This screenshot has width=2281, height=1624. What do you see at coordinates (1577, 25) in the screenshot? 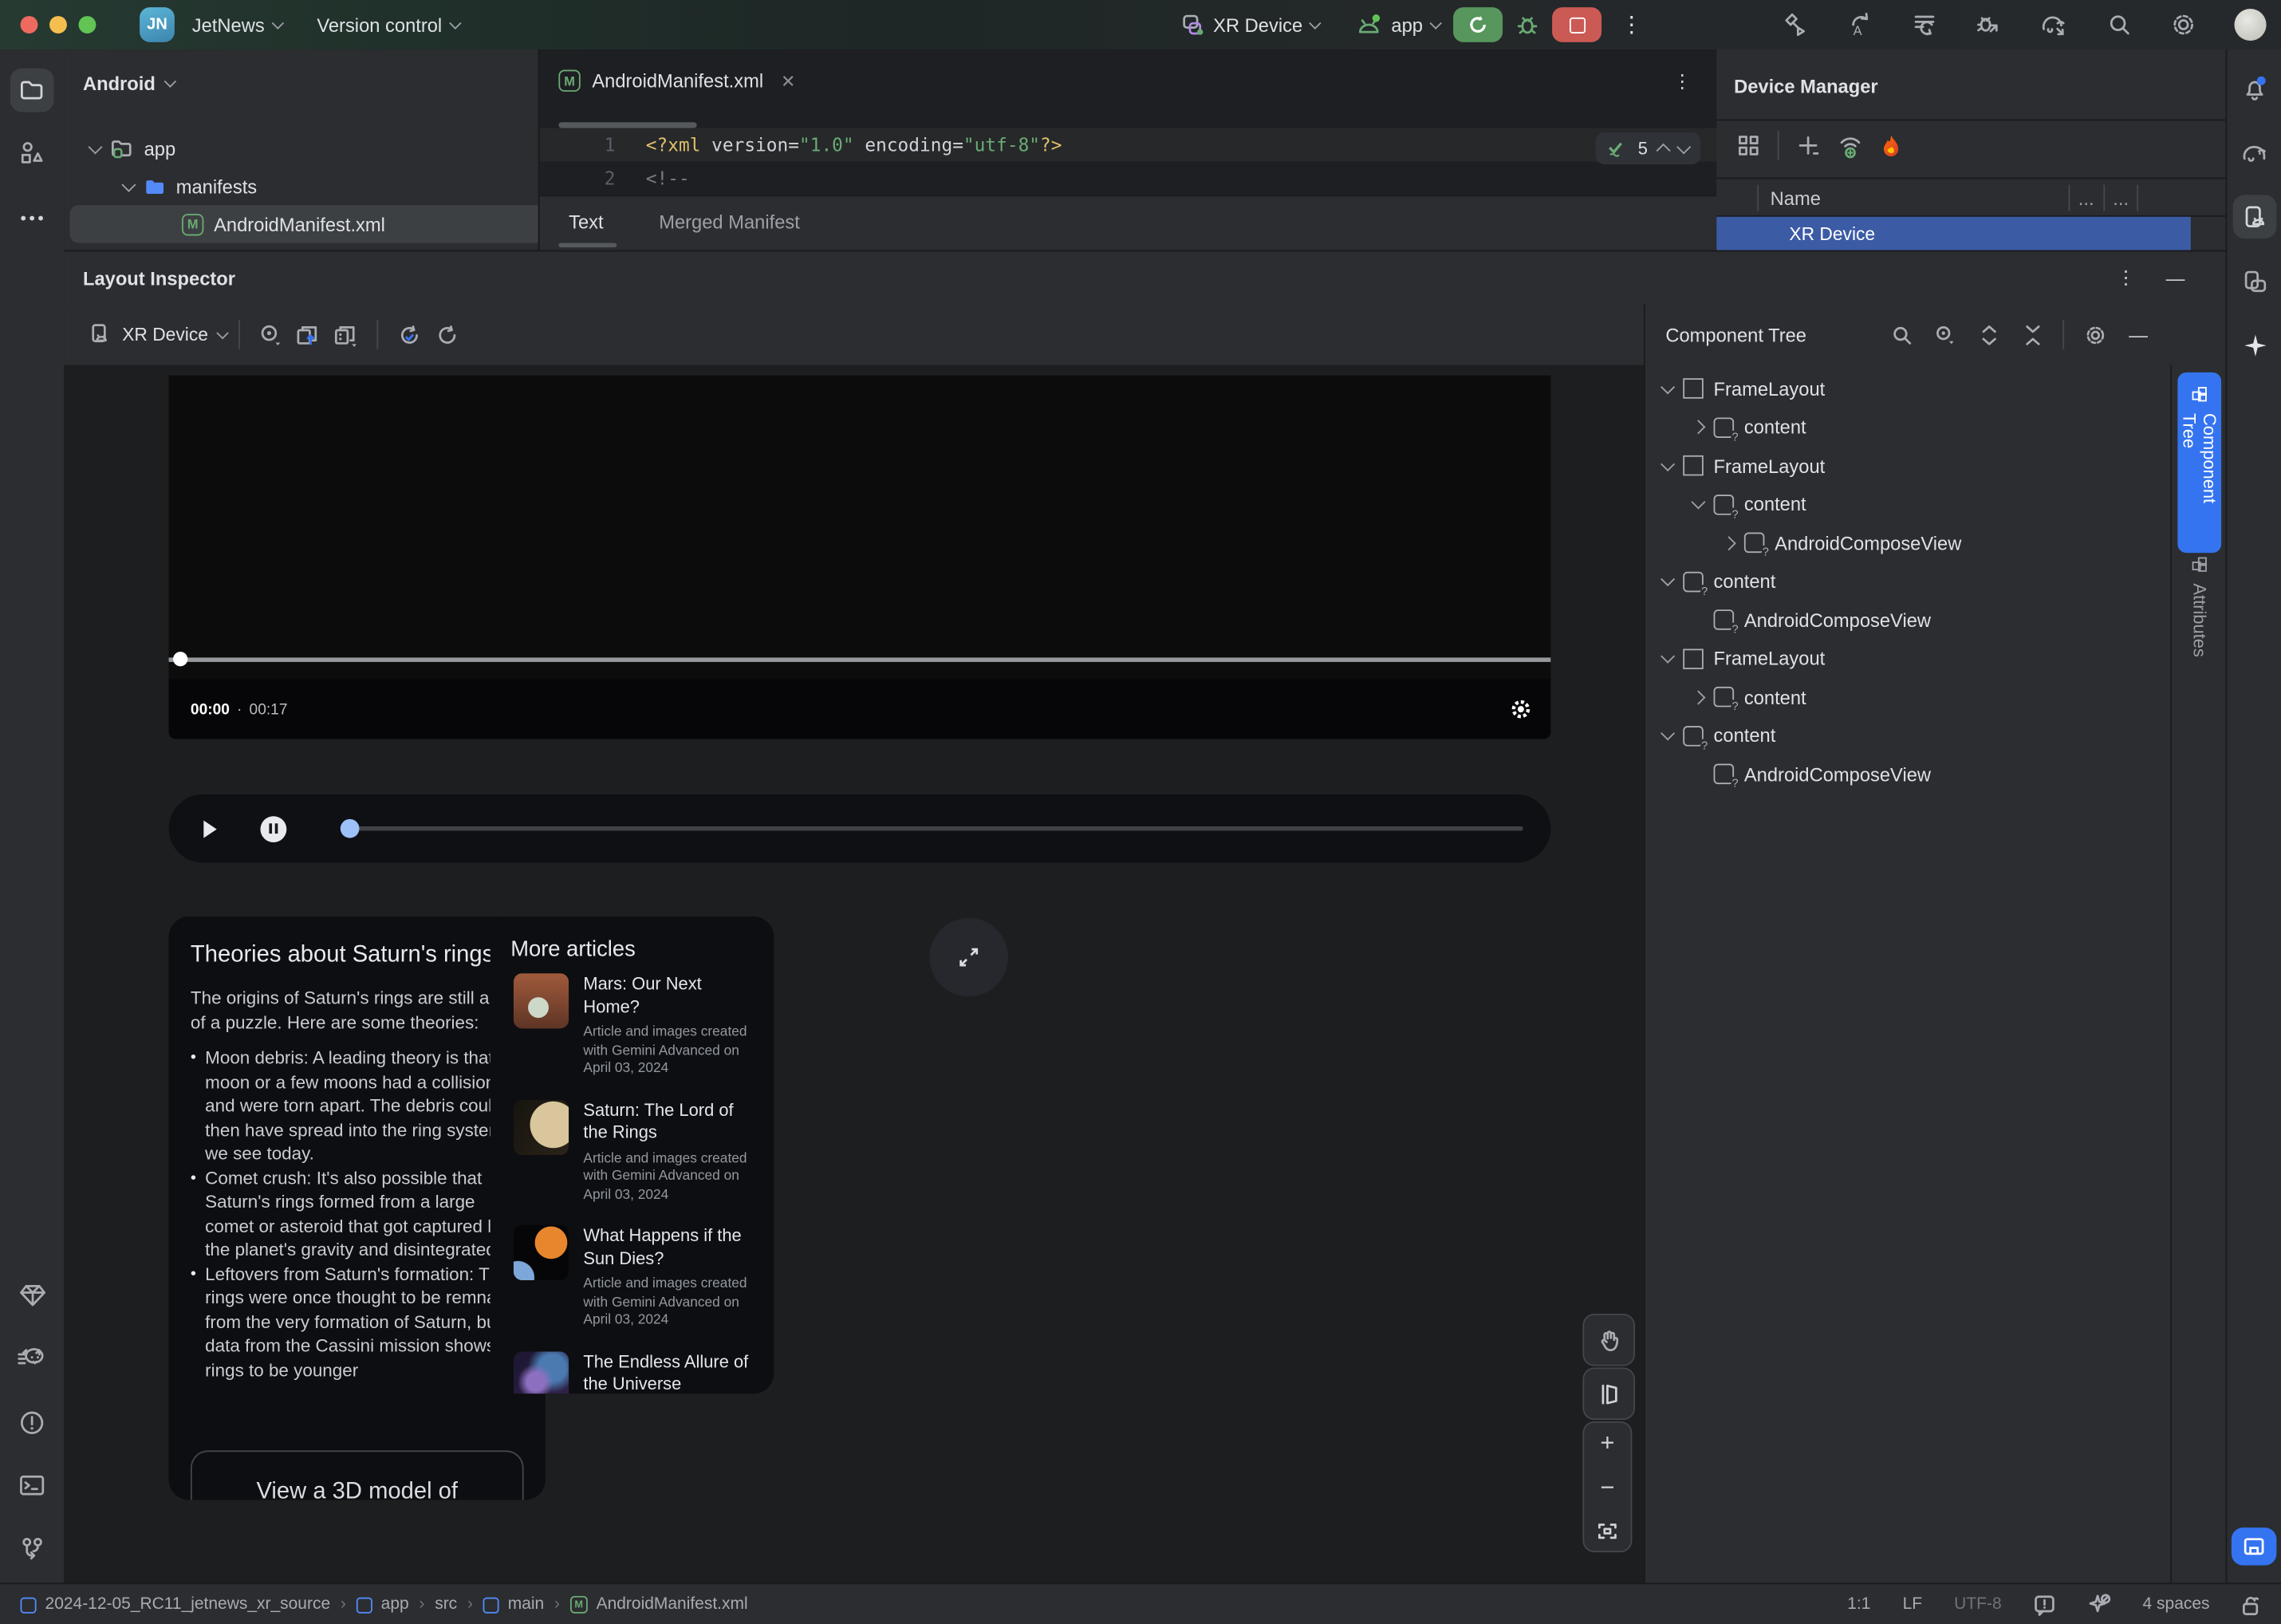
I see `stop-button` at bounding box center [1577, 25].